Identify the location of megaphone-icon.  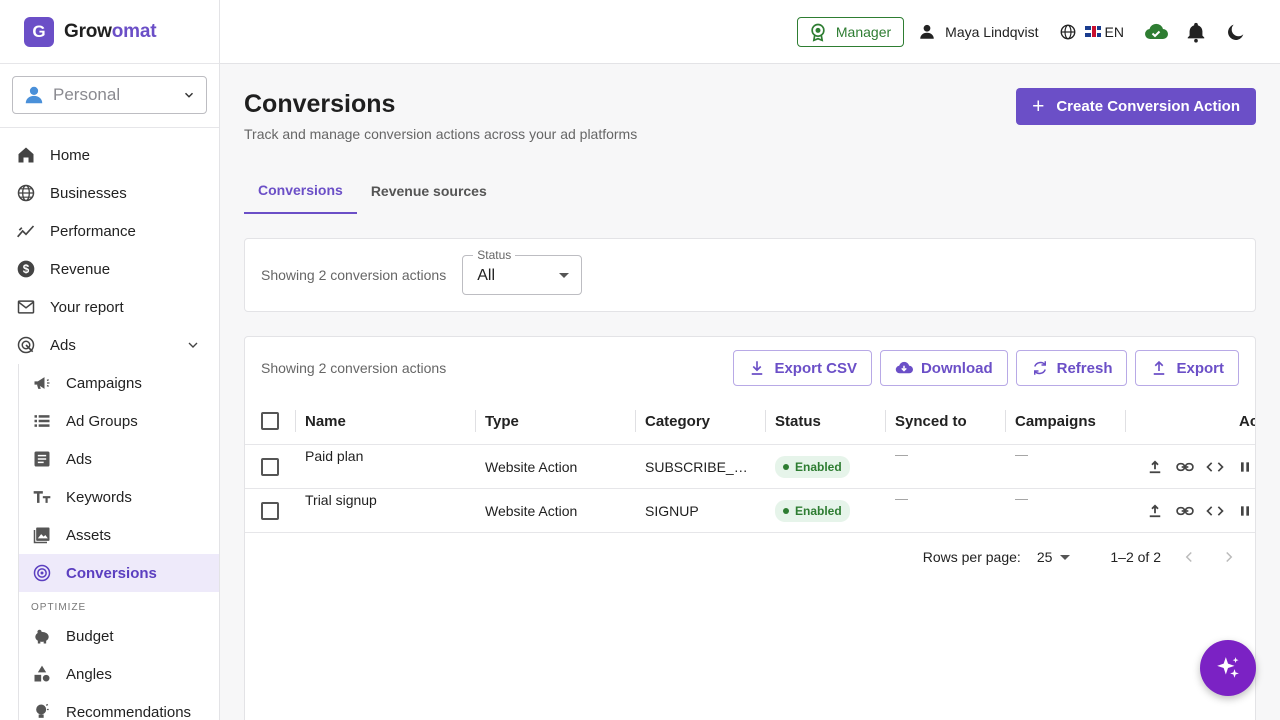
(42, 383).